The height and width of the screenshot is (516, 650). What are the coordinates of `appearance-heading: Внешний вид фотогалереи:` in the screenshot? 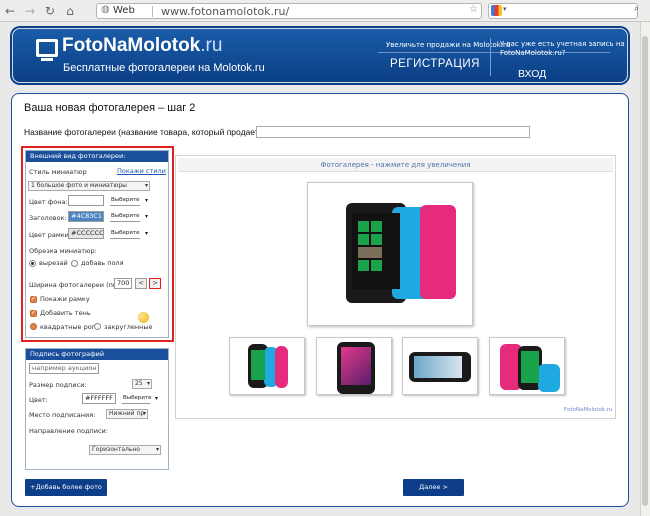 It's located at (97, 156).